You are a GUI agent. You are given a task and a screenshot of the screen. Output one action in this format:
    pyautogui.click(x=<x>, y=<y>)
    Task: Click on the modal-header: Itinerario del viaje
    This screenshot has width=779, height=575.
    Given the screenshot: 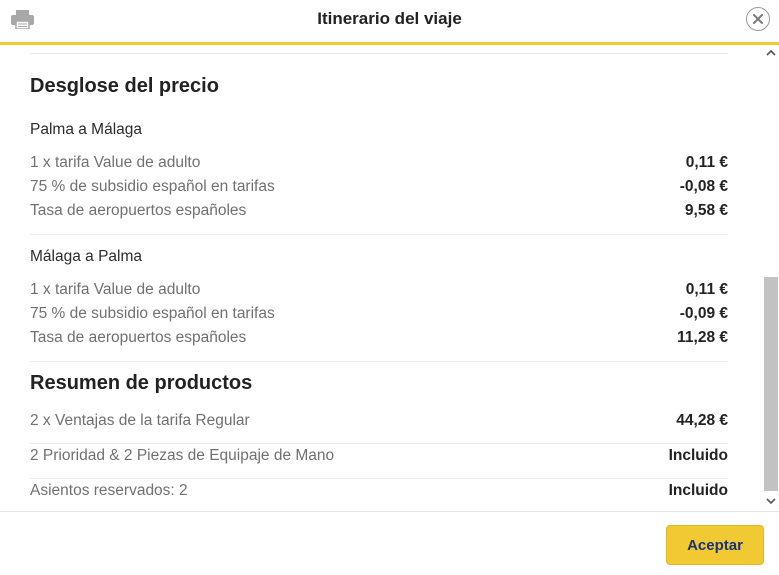 What is the action you would take?
    pyautogui.click(x=389, y=22)
    